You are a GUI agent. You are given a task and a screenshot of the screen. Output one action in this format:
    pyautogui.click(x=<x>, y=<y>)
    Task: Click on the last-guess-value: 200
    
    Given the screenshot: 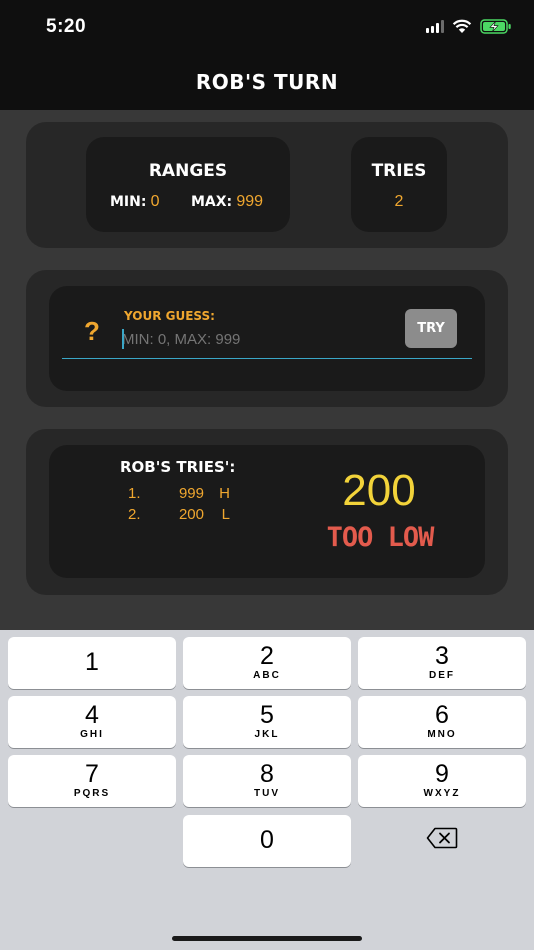 What is the action you would take?
    pyautogui.click(x=379, y=490)
    